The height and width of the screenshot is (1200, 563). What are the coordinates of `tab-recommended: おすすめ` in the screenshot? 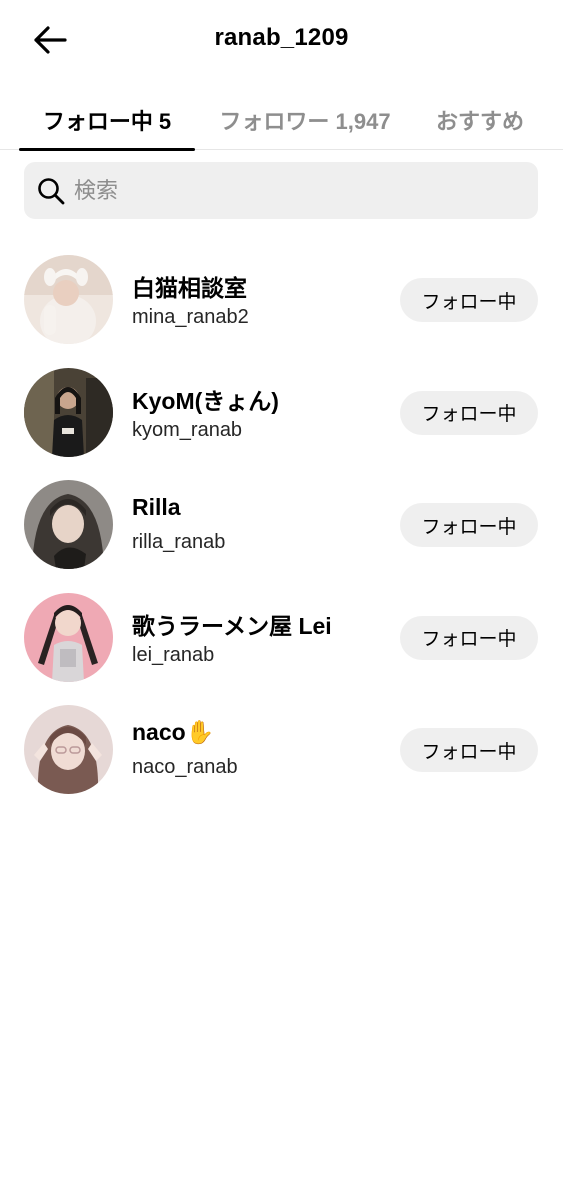 It's located at (480, 120).